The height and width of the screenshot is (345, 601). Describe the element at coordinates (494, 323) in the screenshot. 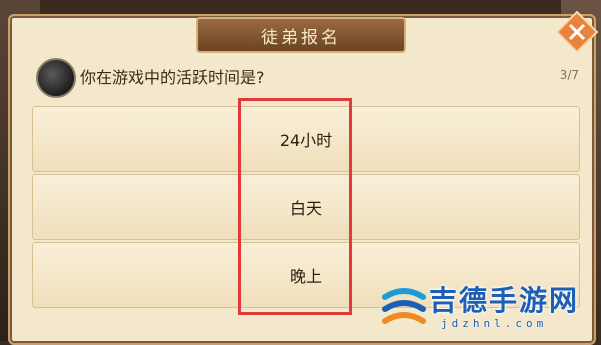

I see `watermark-url: jdzhnl.com` at that location.